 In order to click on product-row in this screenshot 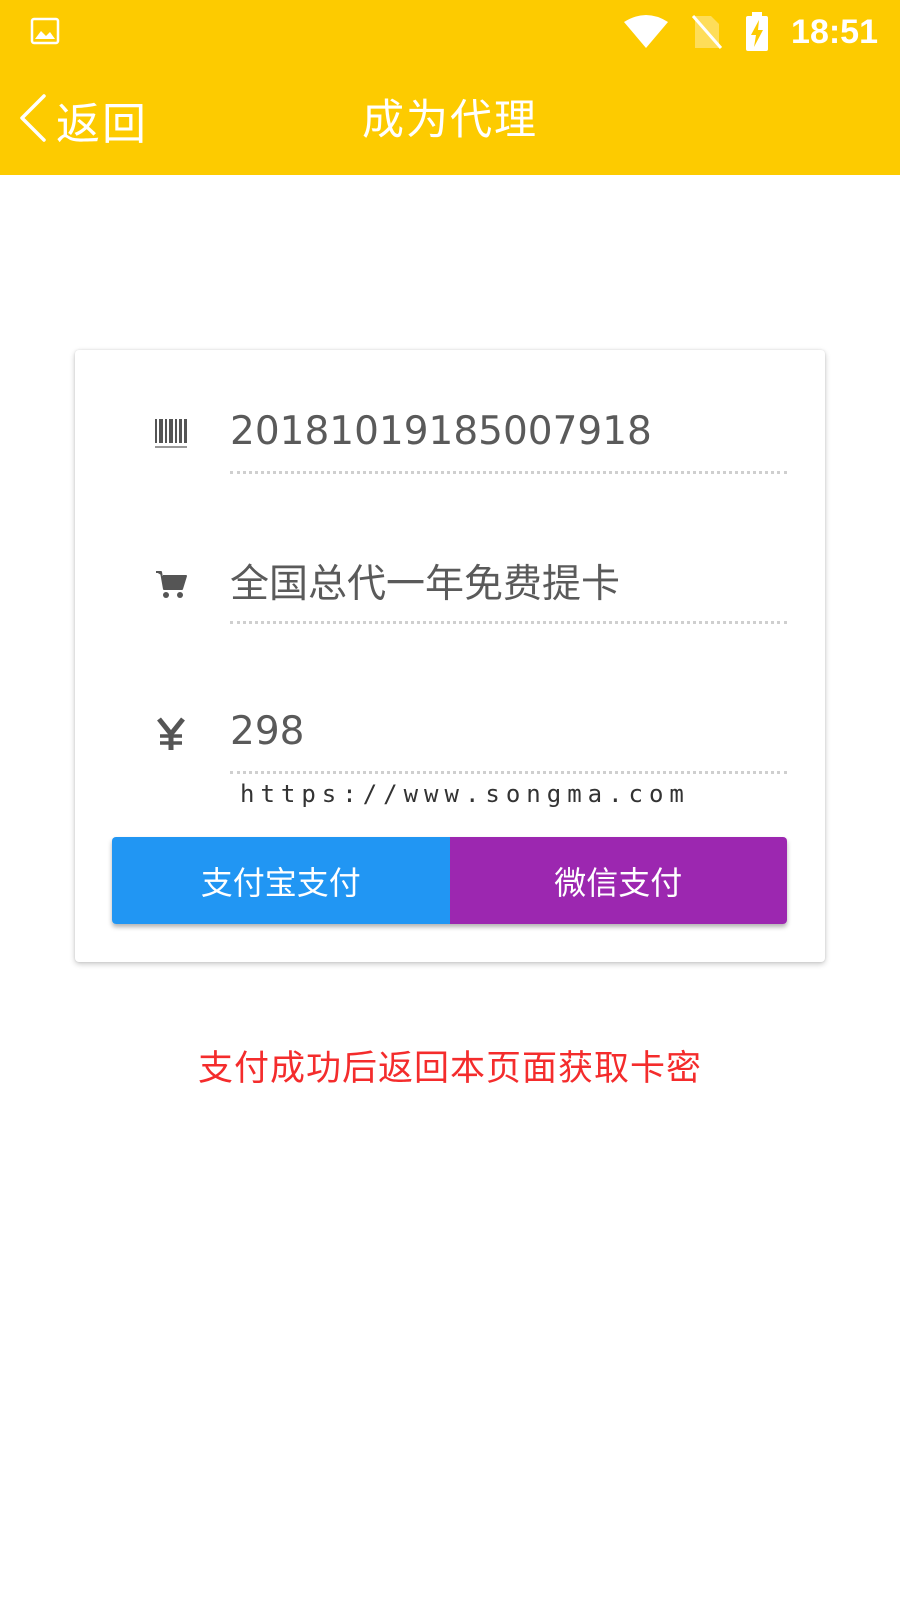, I will do `click(450, 584)`.